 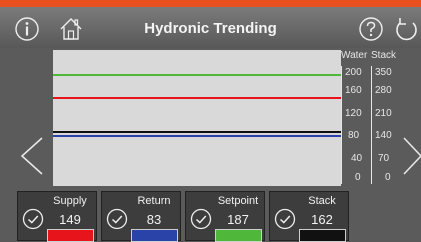 I want to click on stack-tick: 280, so click(x=383, y=90).